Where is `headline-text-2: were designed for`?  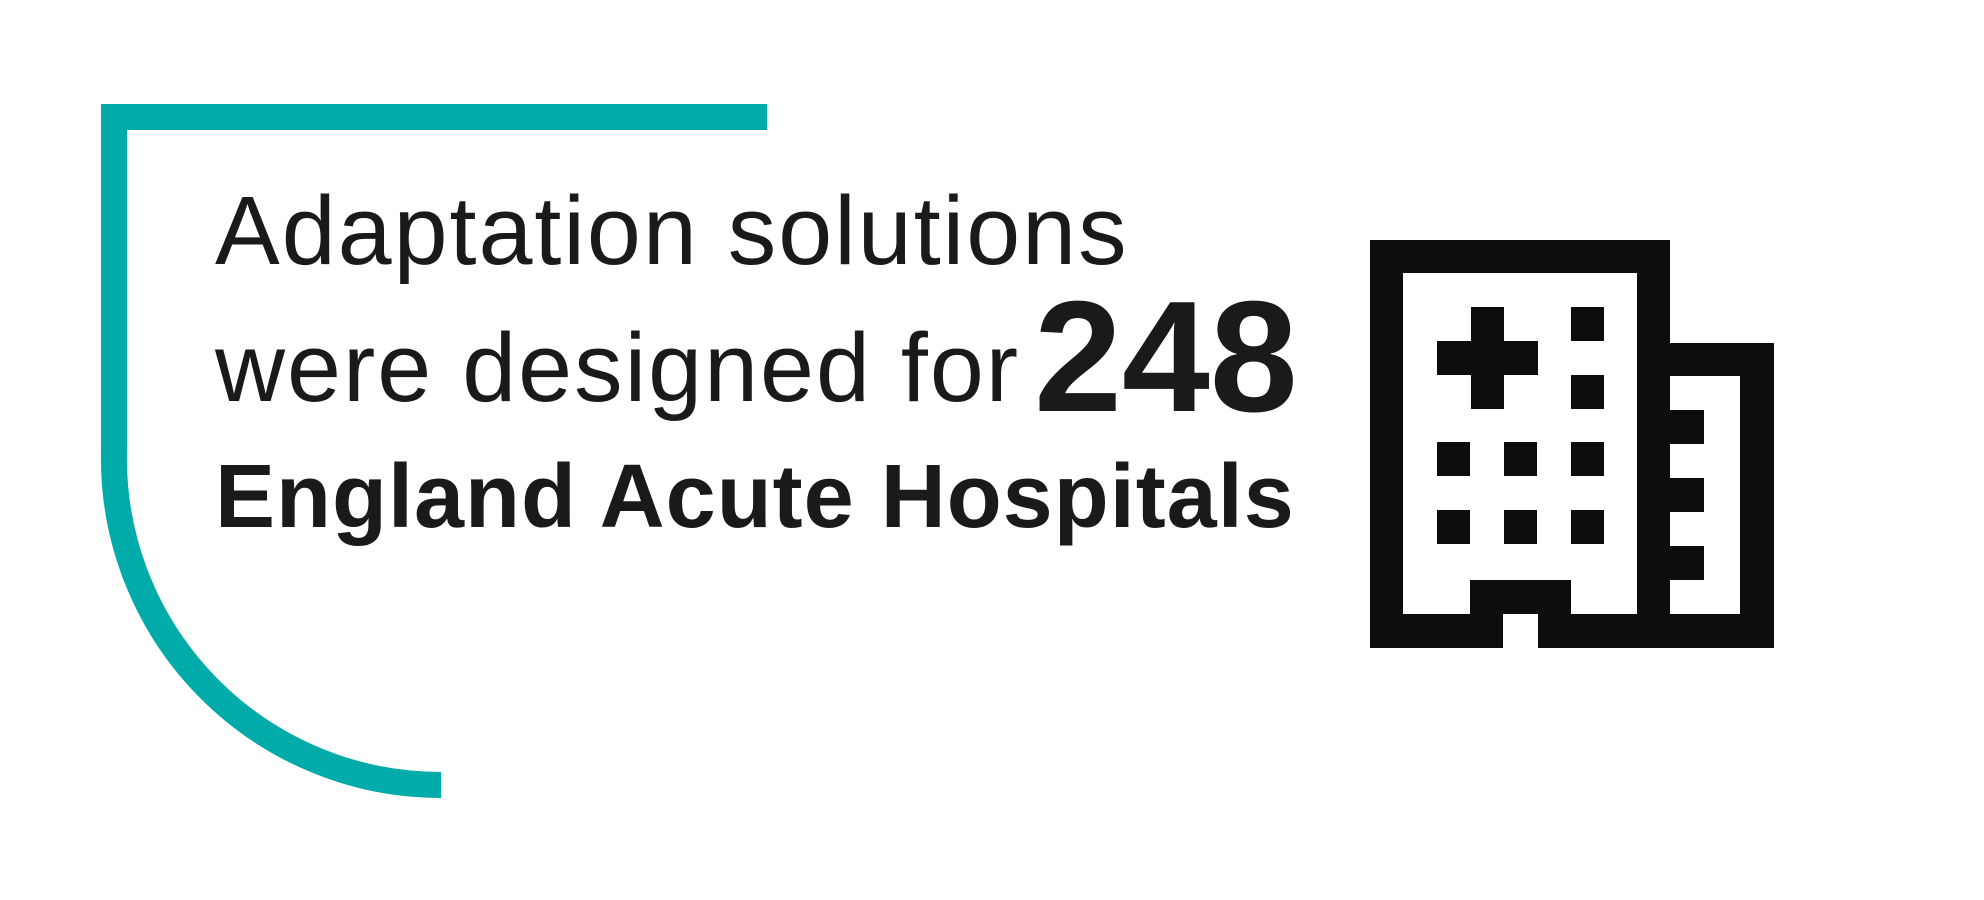
headline-text-2: were designed for is located at coordinates (618, 368).